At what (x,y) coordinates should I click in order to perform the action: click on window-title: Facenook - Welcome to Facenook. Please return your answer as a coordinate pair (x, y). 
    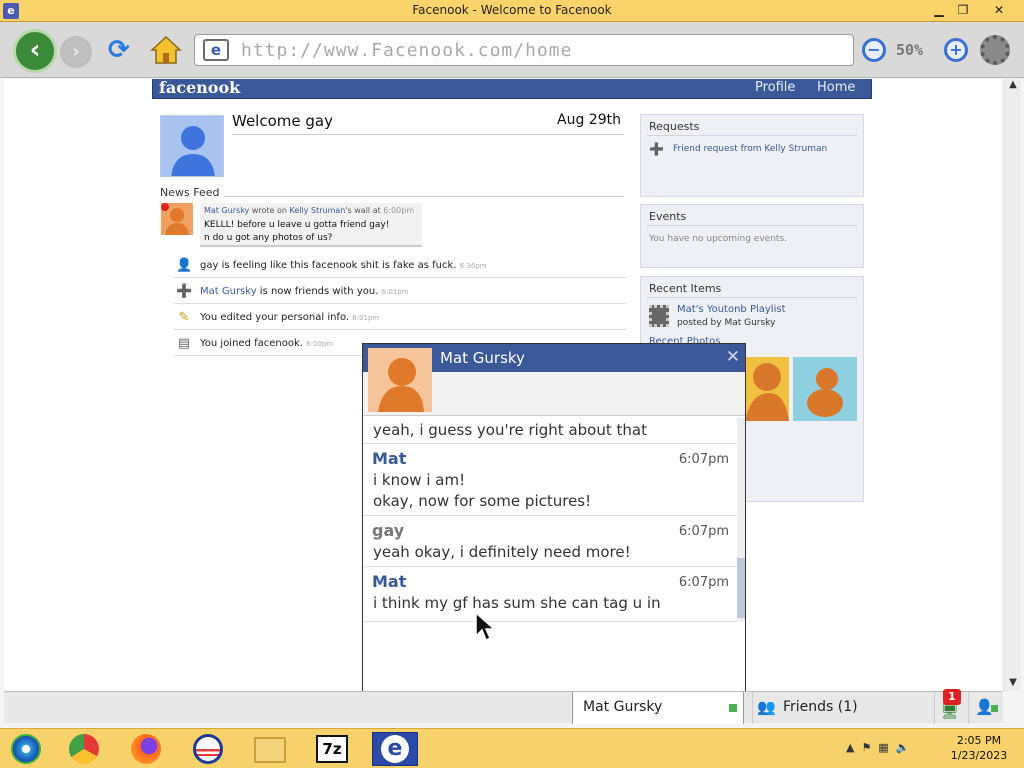
    Looking at the image, I should click on (512, 10).